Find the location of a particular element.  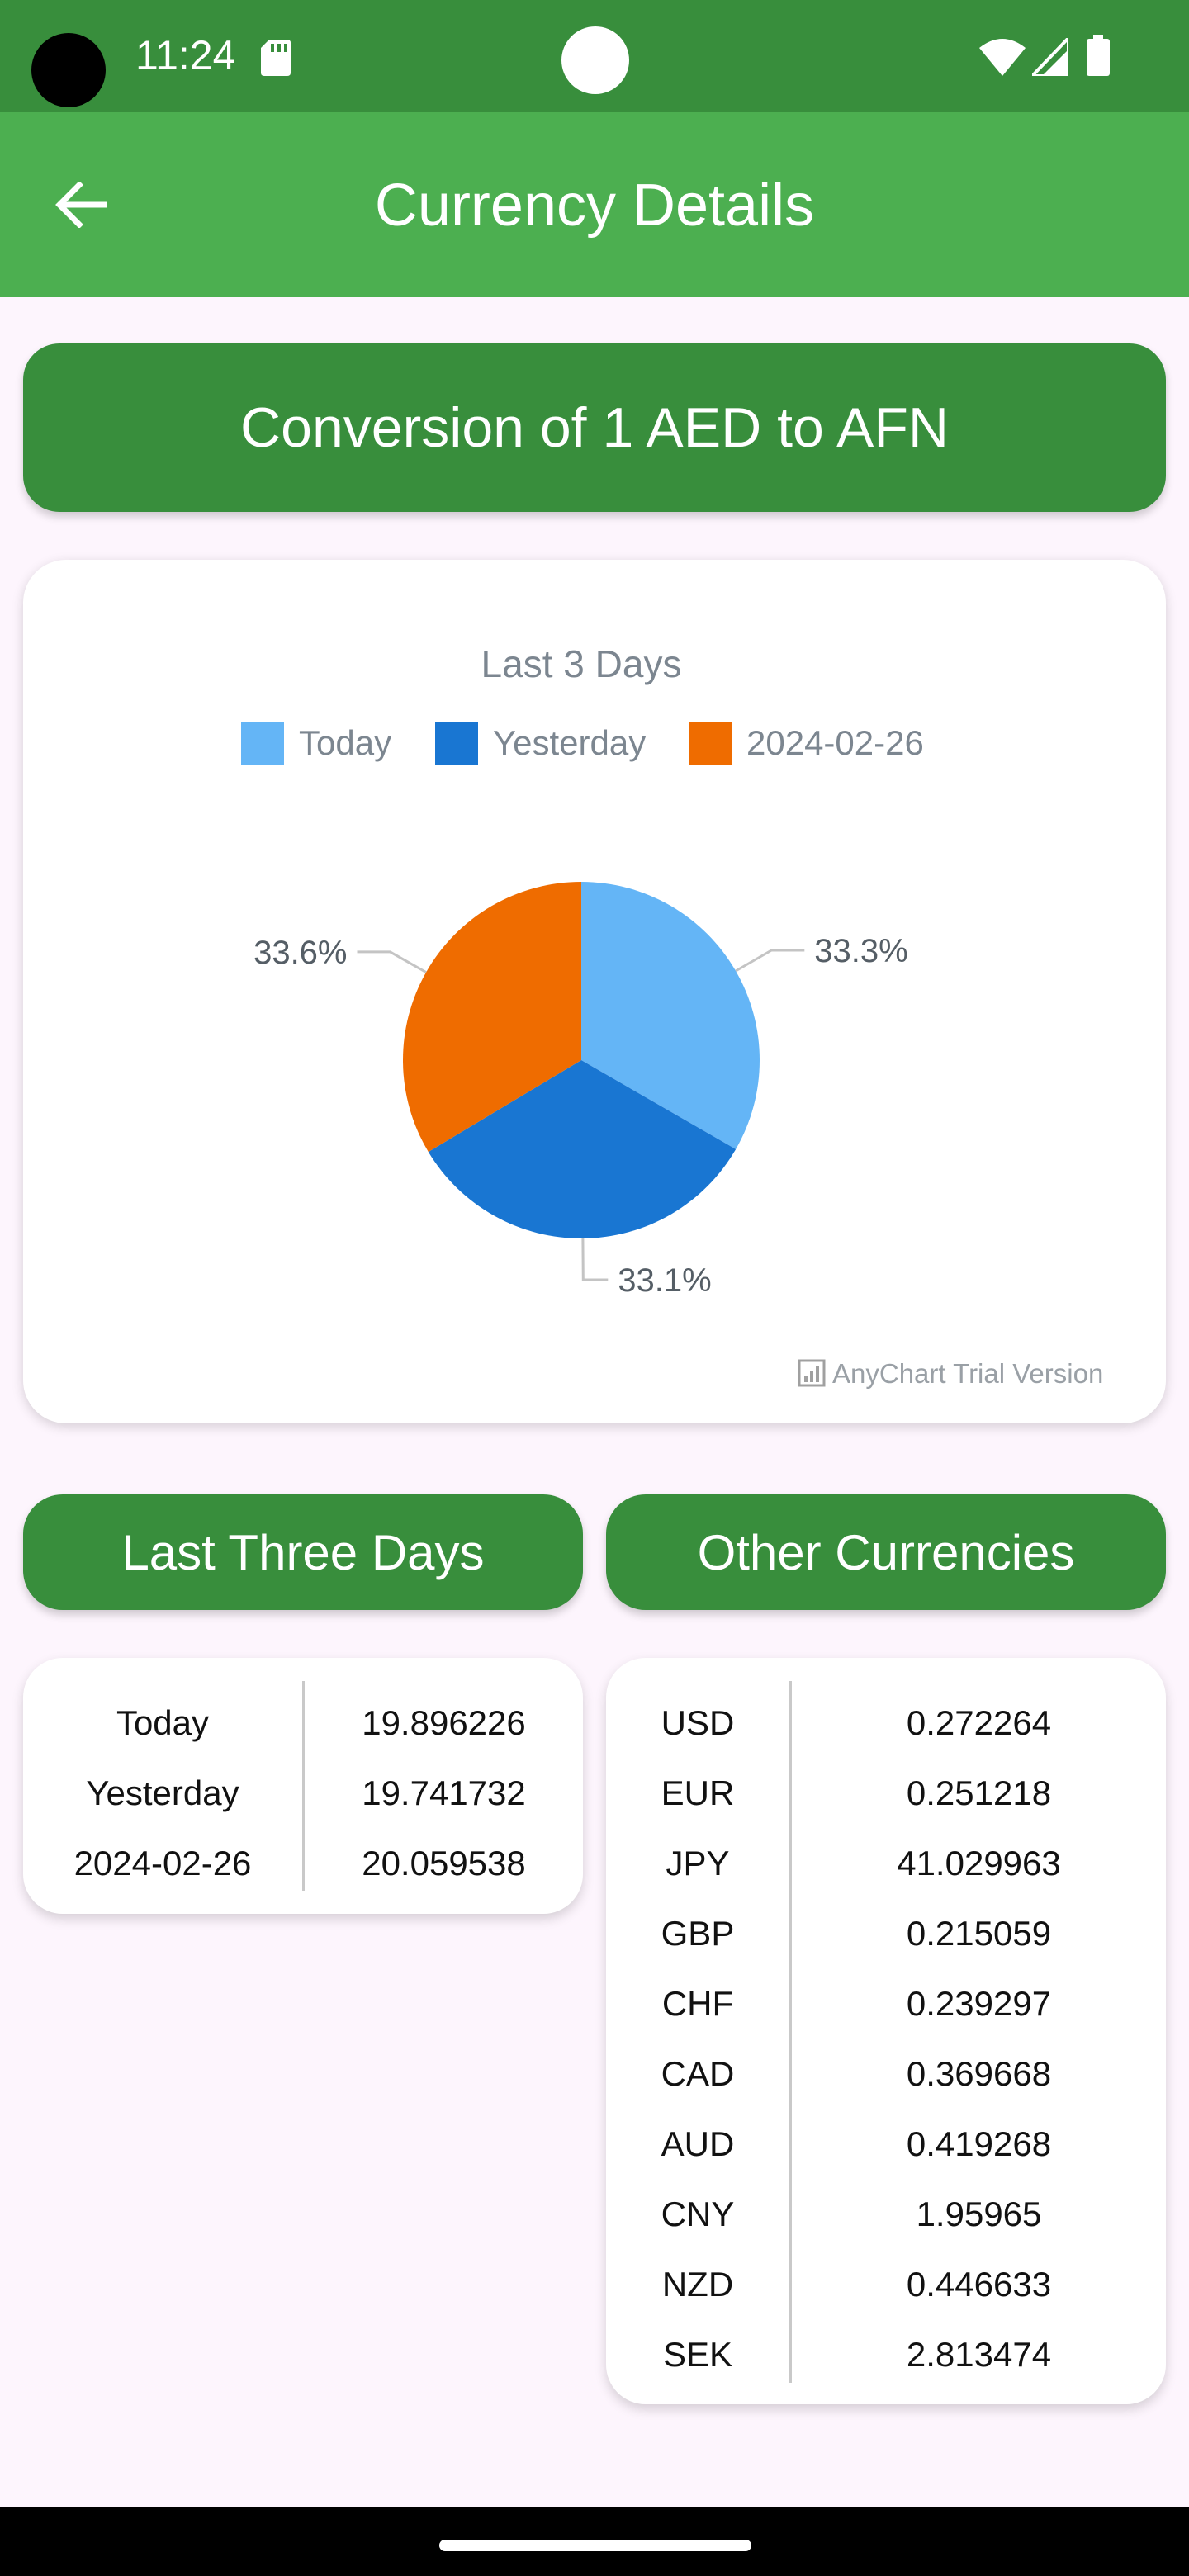

currency-code: USD is located at coordinates (698, 1722).